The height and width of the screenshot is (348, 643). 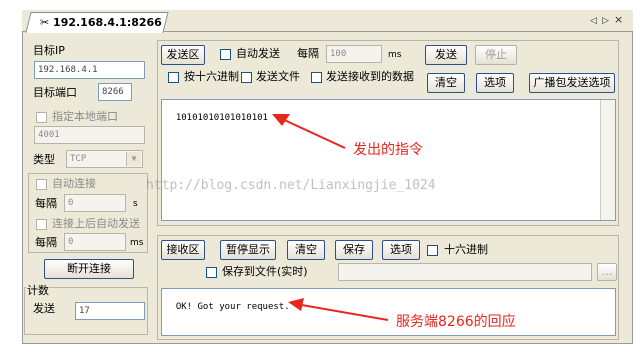 I want to click on reply-arrow-icon, so click(x=338, y=309).